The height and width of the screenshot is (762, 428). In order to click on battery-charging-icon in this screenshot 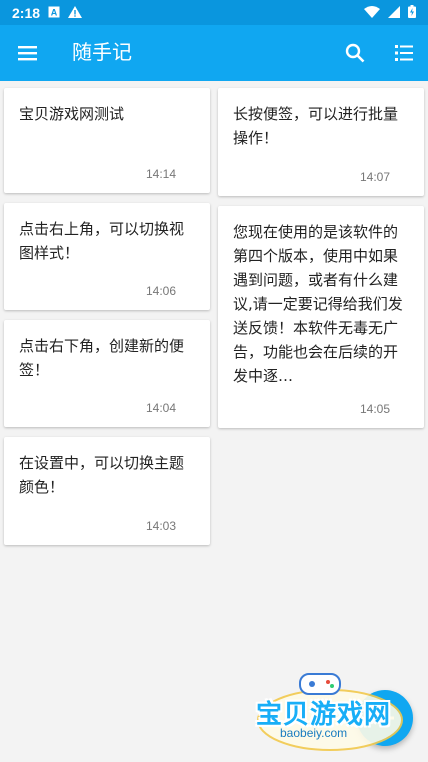, I will do `click(412, 12)`.